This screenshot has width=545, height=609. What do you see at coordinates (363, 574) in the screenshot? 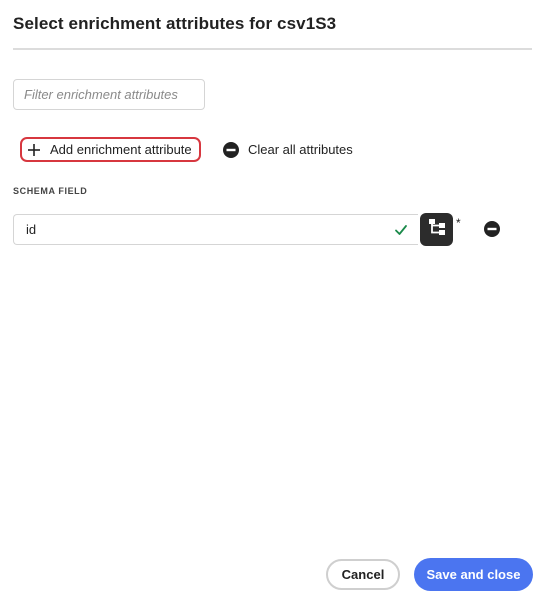
I see `cancel-button: Cancel` at bounding box center [363, 574].